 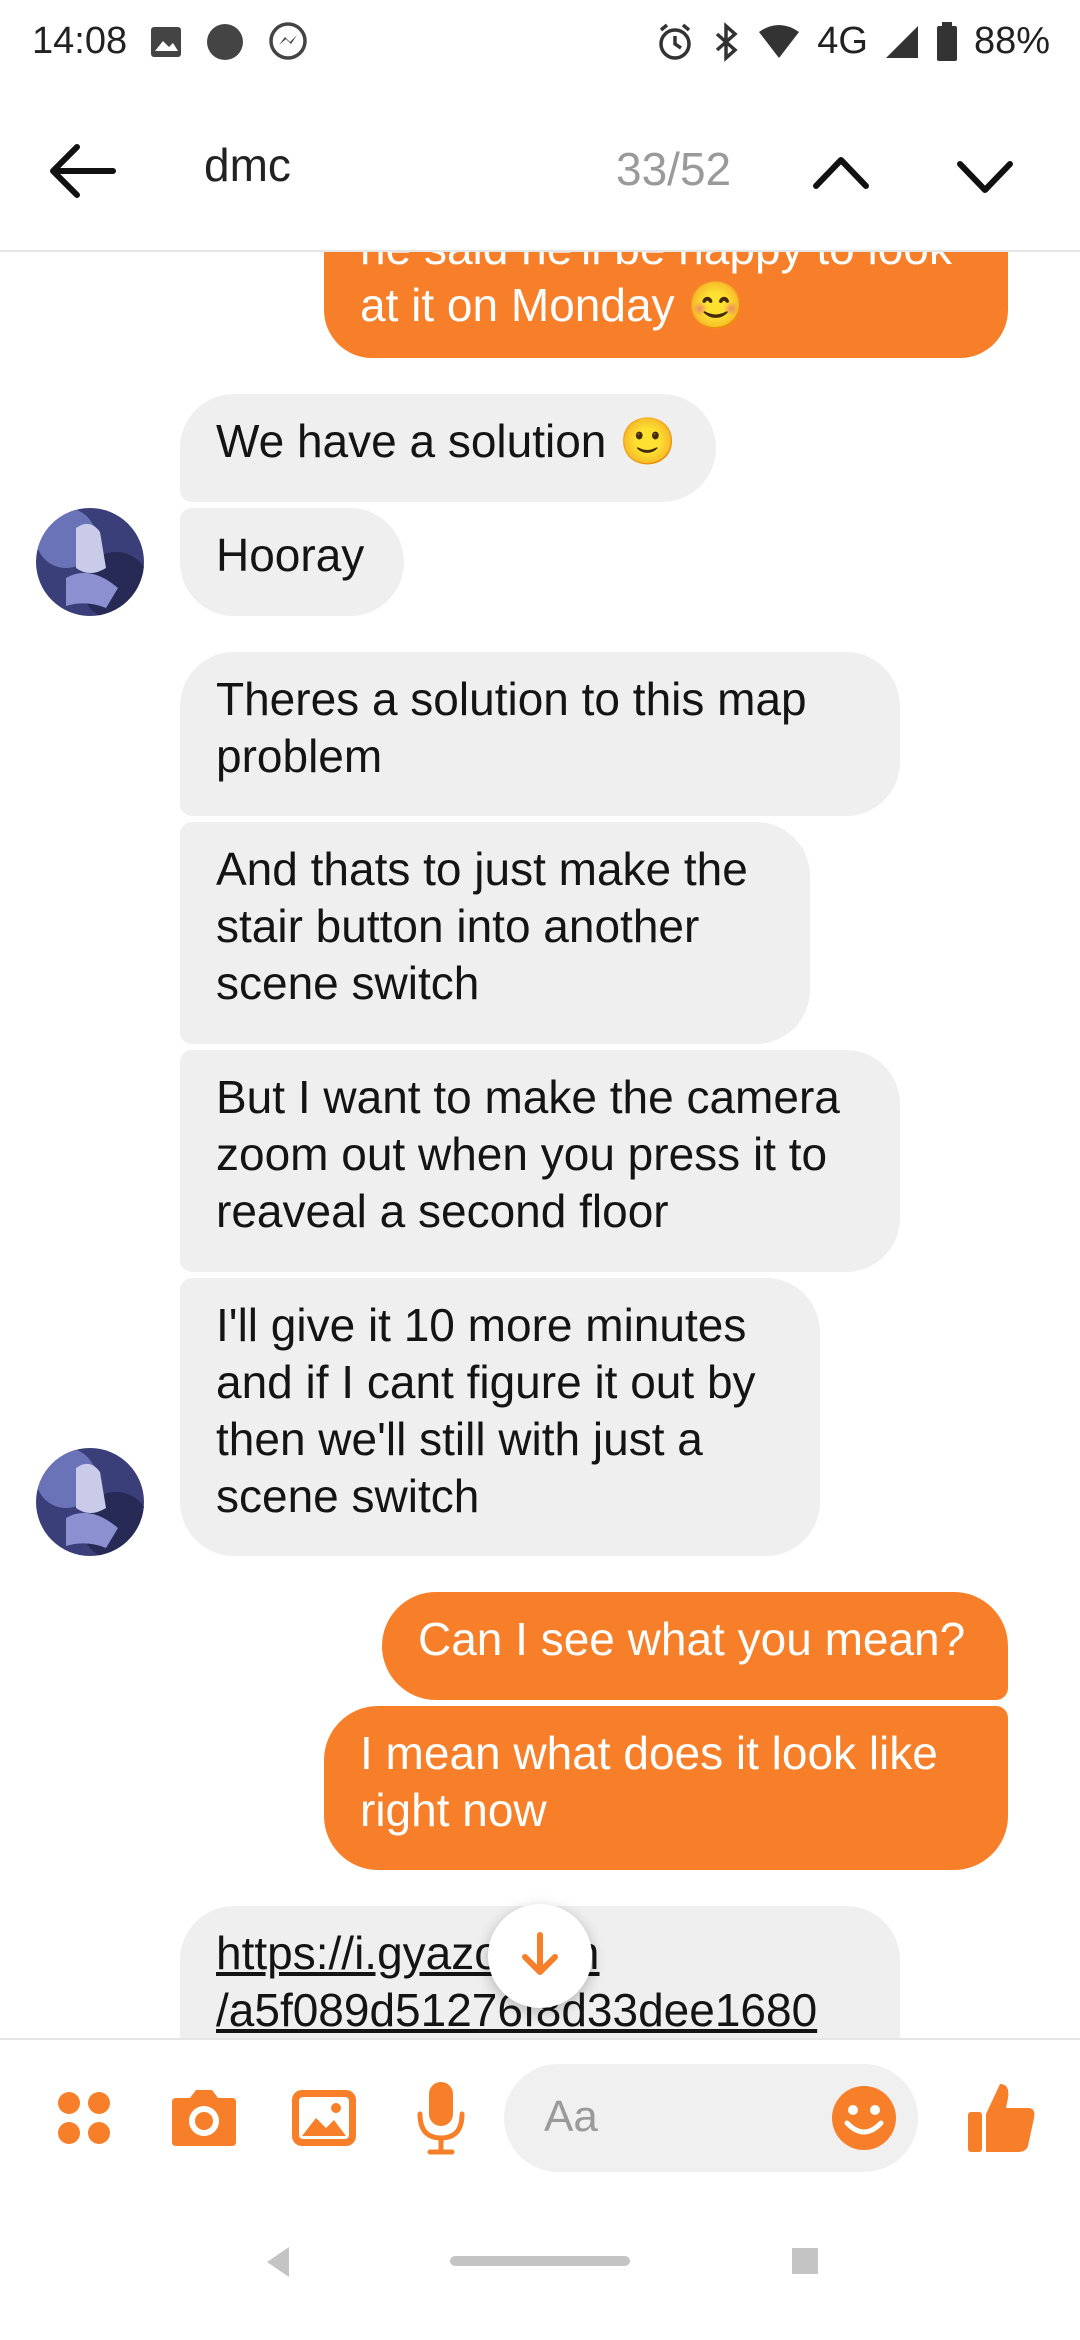 I want to click on message-bubble-incoming: Theres a solution to this map problem, so click(x=540, y=734).